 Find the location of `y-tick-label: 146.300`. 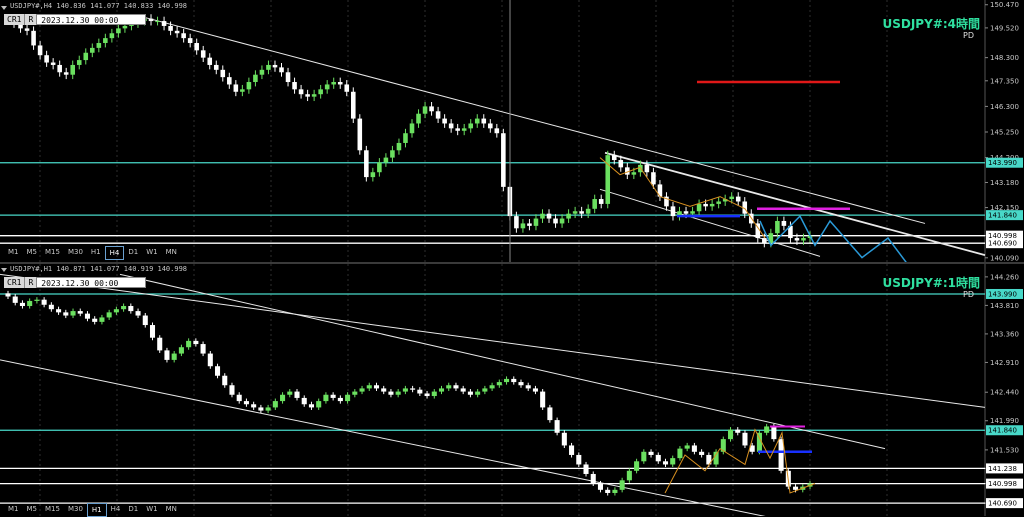

y-tick-label: 146.300 is located at coordinates (1004, 107).